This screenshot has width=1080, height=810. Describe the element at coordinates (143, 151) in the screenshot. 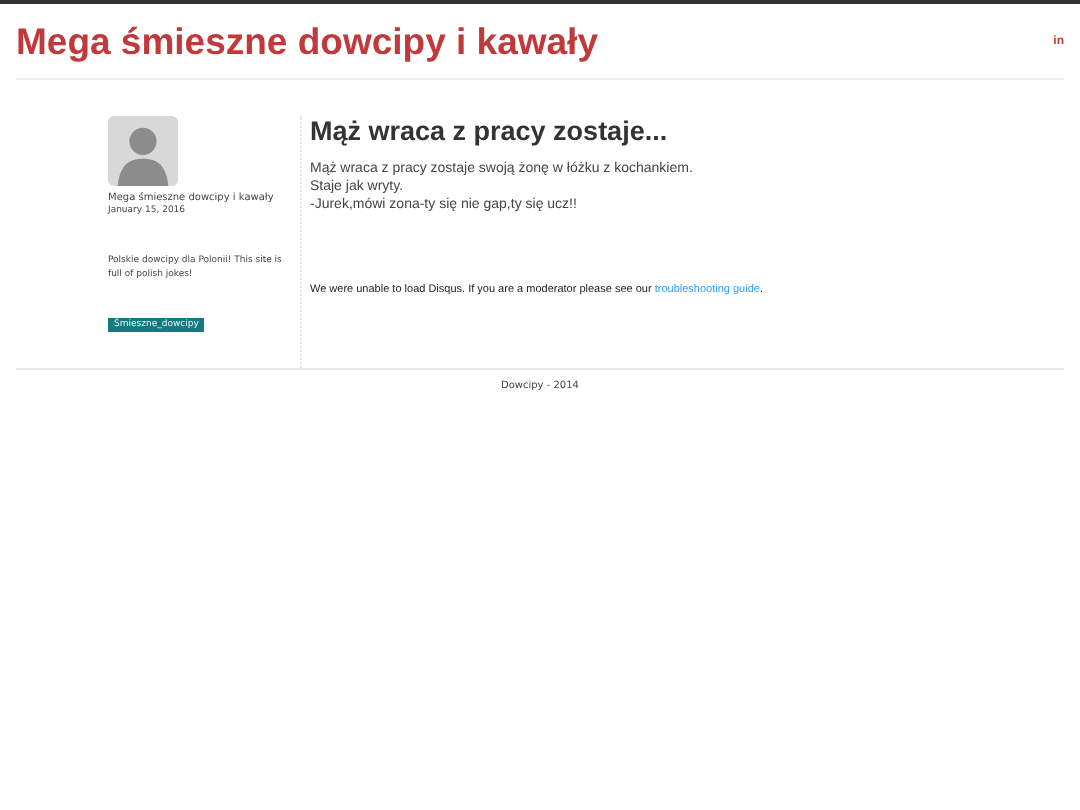

I see `avatar-icon` at that location.